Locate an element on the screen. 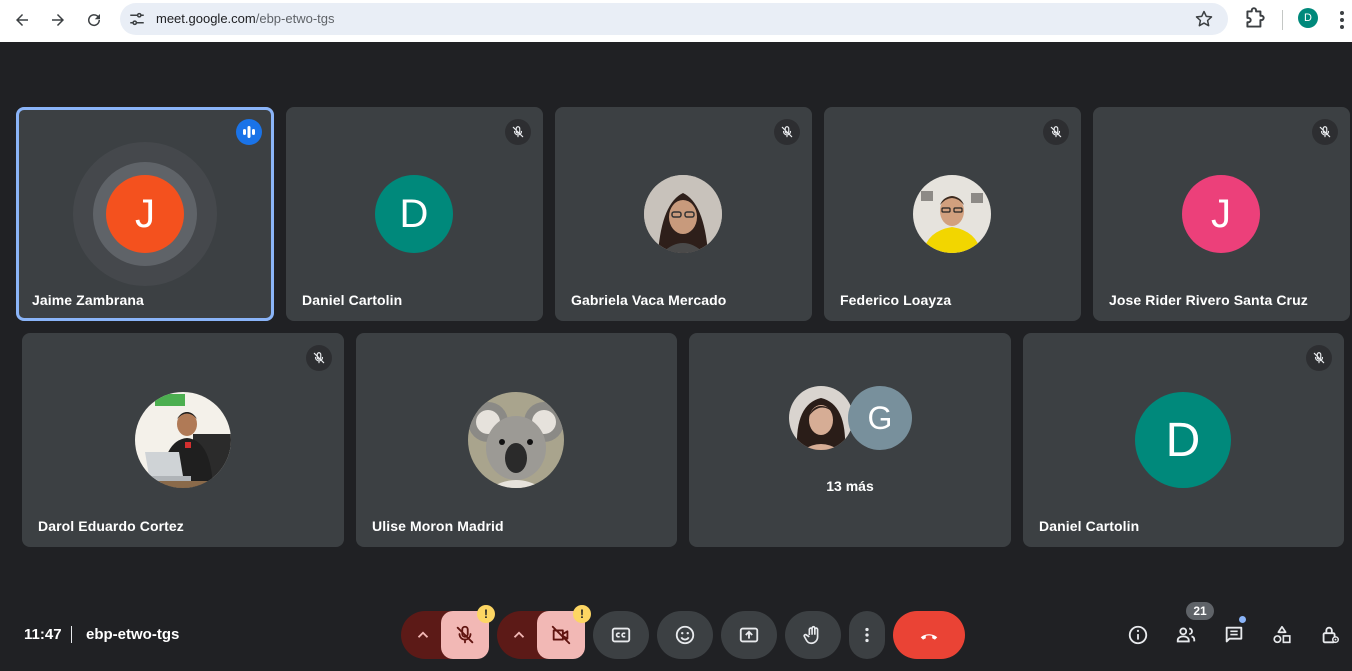 The width and height of the screenshot is (1352, 671). activities-icon is located at coordinates (1282, 634).